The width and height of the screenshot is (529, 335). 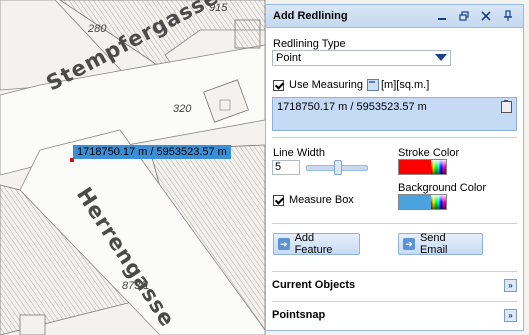 I want to click on add-feature-label: Add Feature, so click(x=313, y=244).